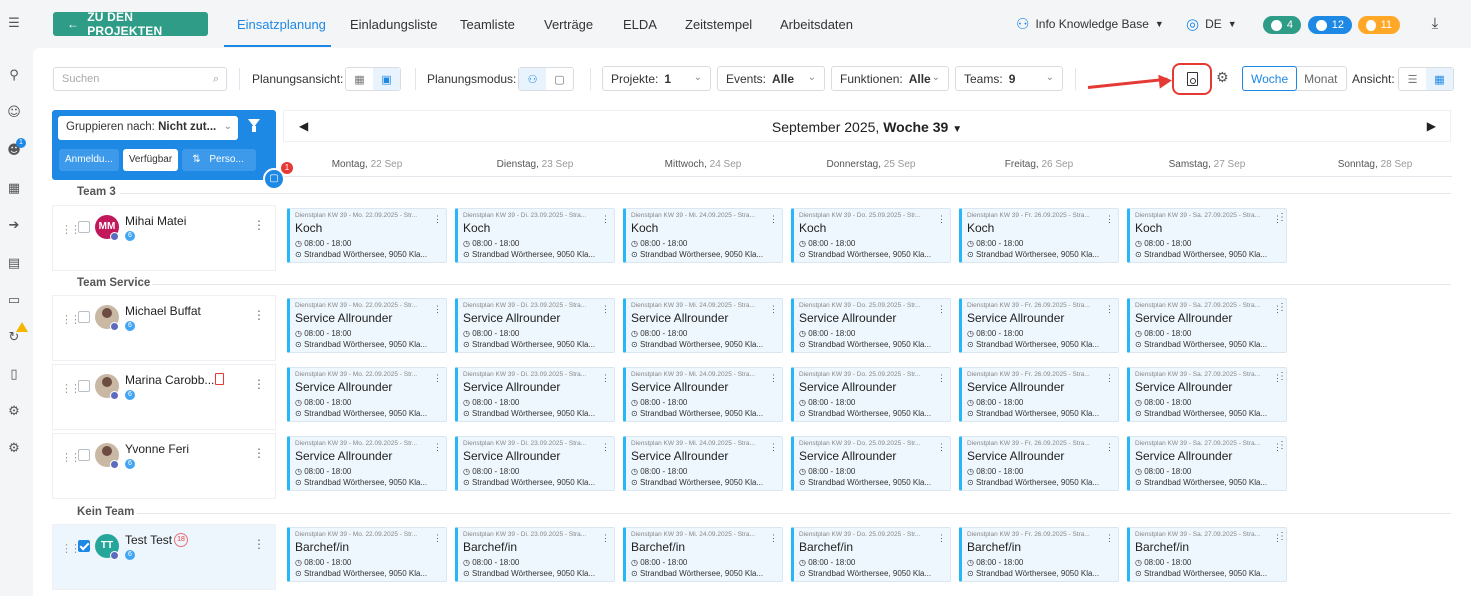  I want to click on timers-badge: 11, so click(1379, 25).